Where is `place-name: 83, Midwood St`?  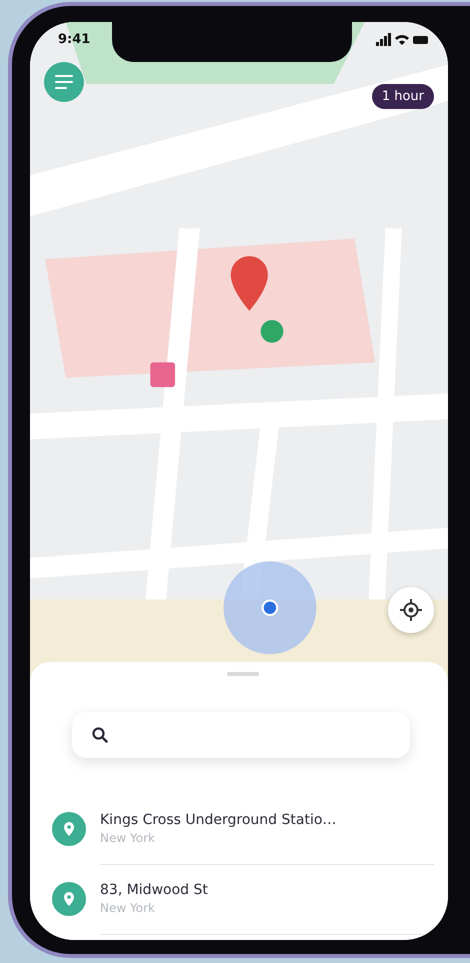
place-name: 83, Midwood St is located at coordinates (154, 890).